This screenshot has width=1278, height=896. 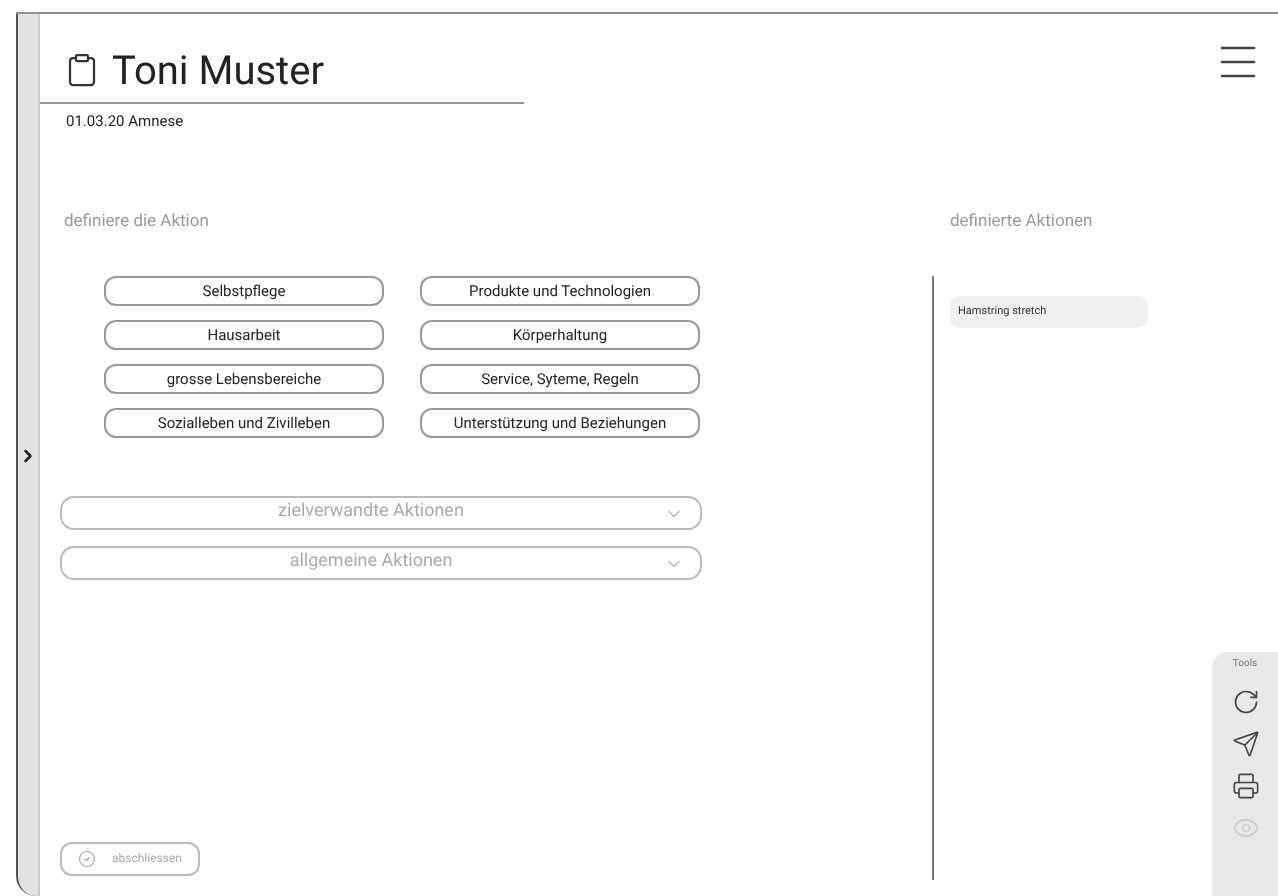 I want to click on patient-name: Toni Muster, so click(x=218, y=70).